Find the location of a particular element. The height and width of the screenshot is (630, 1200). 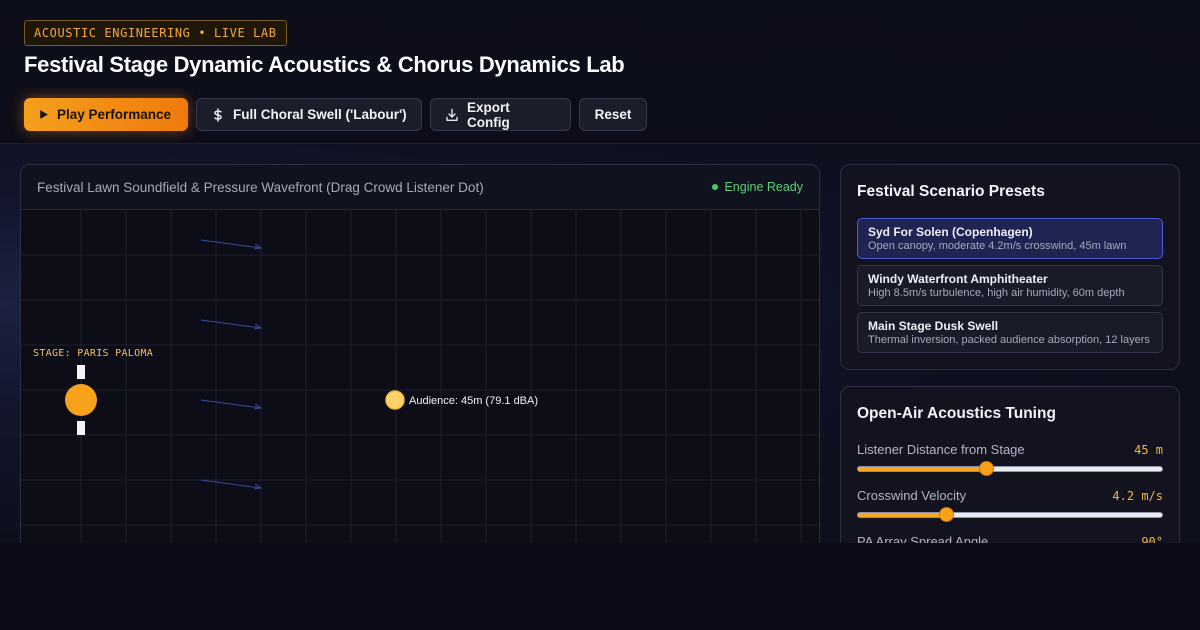

slider-label: Crosswind Velocity is located at coordinates (912, 495).